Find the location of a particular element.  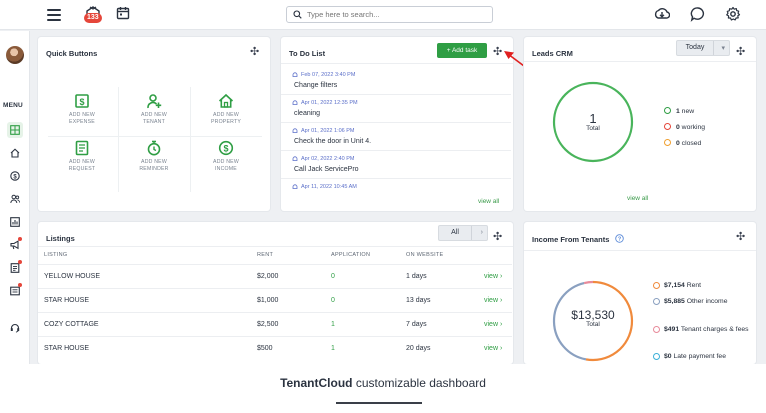

reports-chart-icon is located at coordinates (15, 222).